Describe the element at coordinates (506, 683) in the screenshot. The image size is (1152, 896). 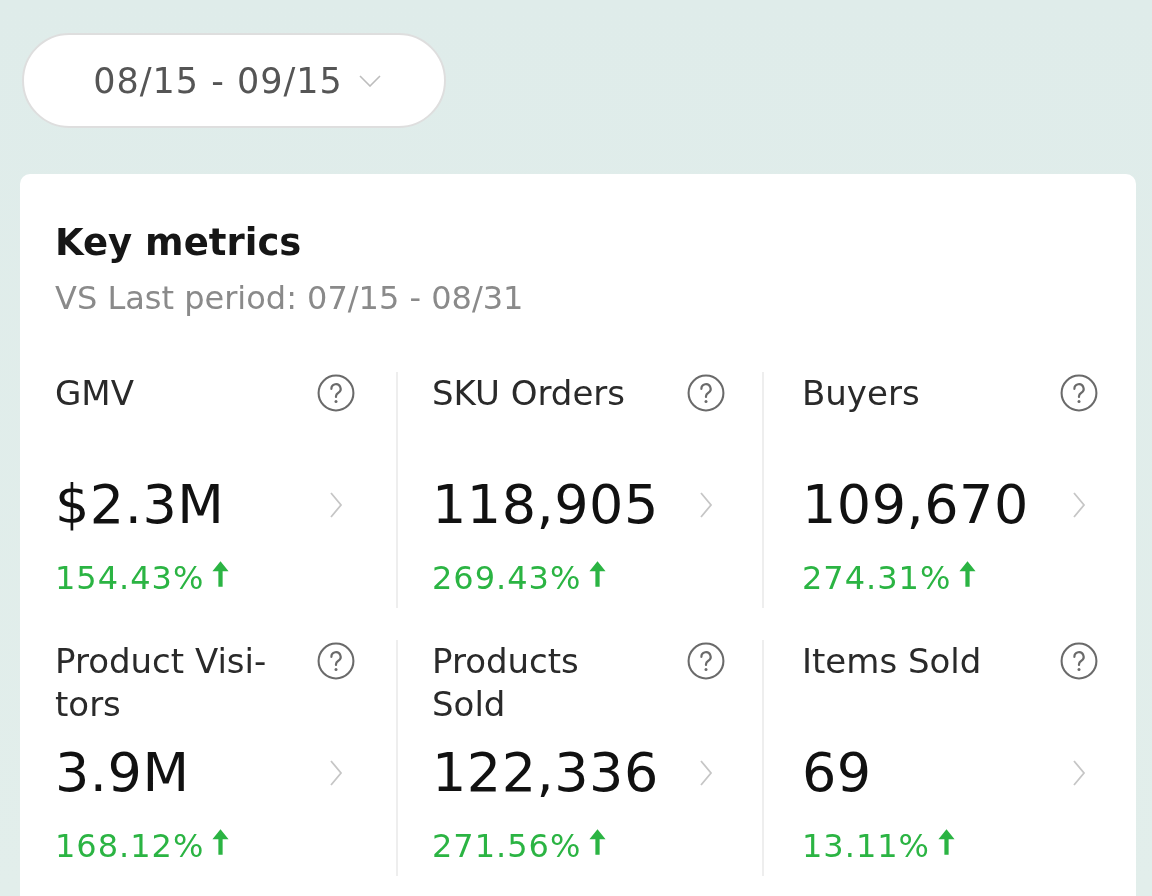
I see `metric-label: Products Sold` at that location.